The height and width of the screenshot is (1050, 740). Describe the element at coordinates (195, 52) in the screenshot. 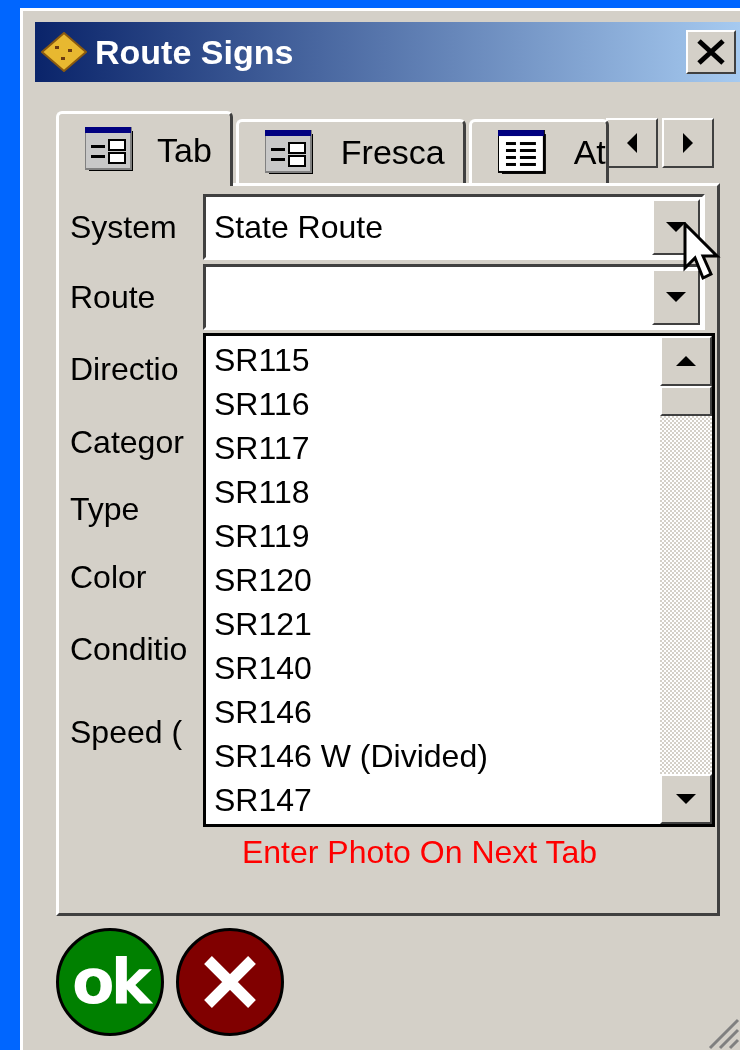

I see `window-title: Route Signs` at that location.